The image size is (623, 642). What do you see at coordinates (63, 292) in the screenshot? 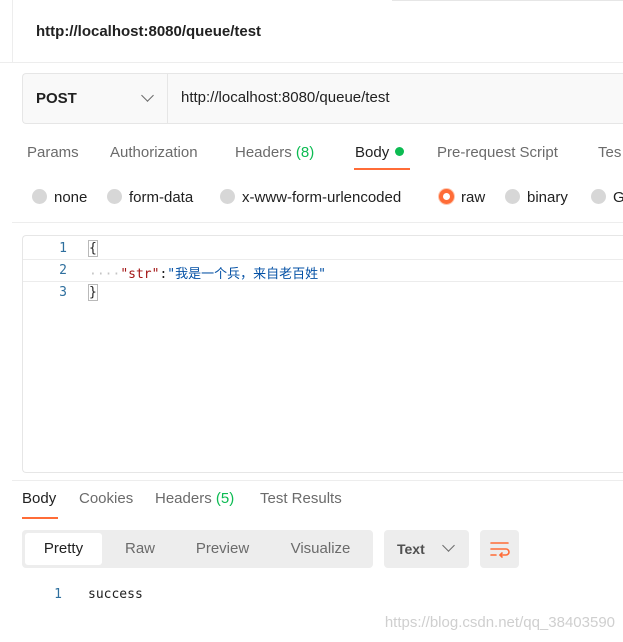
I see `line-number: 3` at bounding box center [63, 292].